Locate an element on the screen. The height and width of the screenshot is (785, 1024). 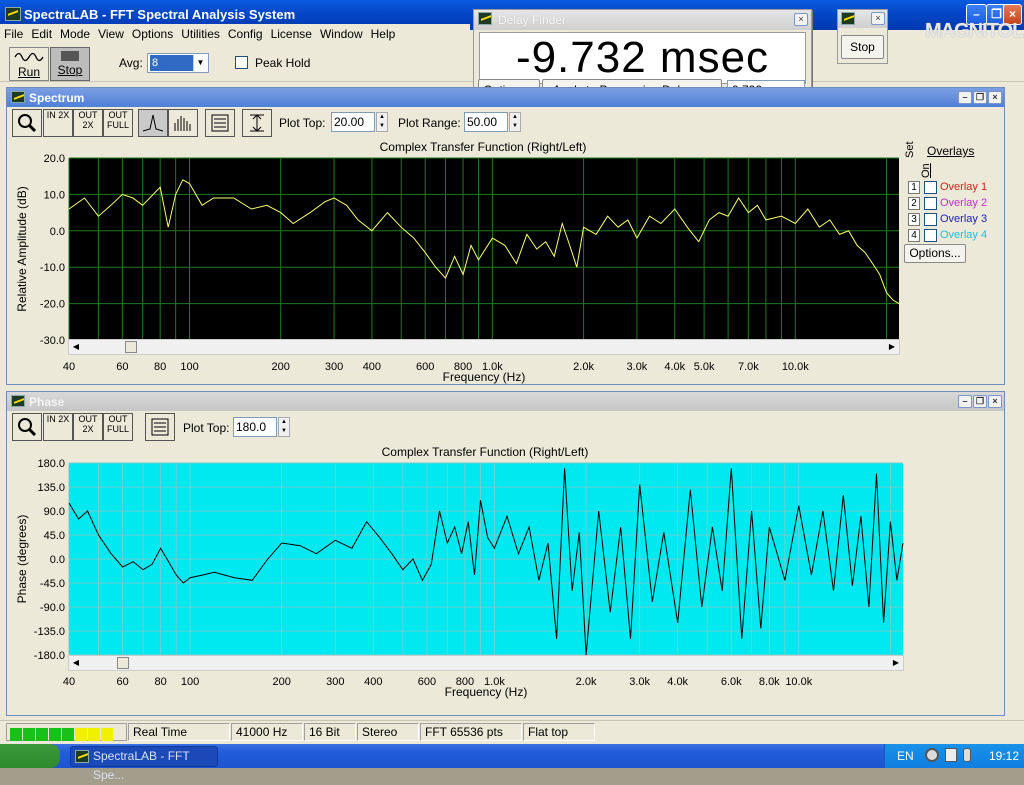
scroll-right-icon: ▶ is located at coordinates (892, 347).